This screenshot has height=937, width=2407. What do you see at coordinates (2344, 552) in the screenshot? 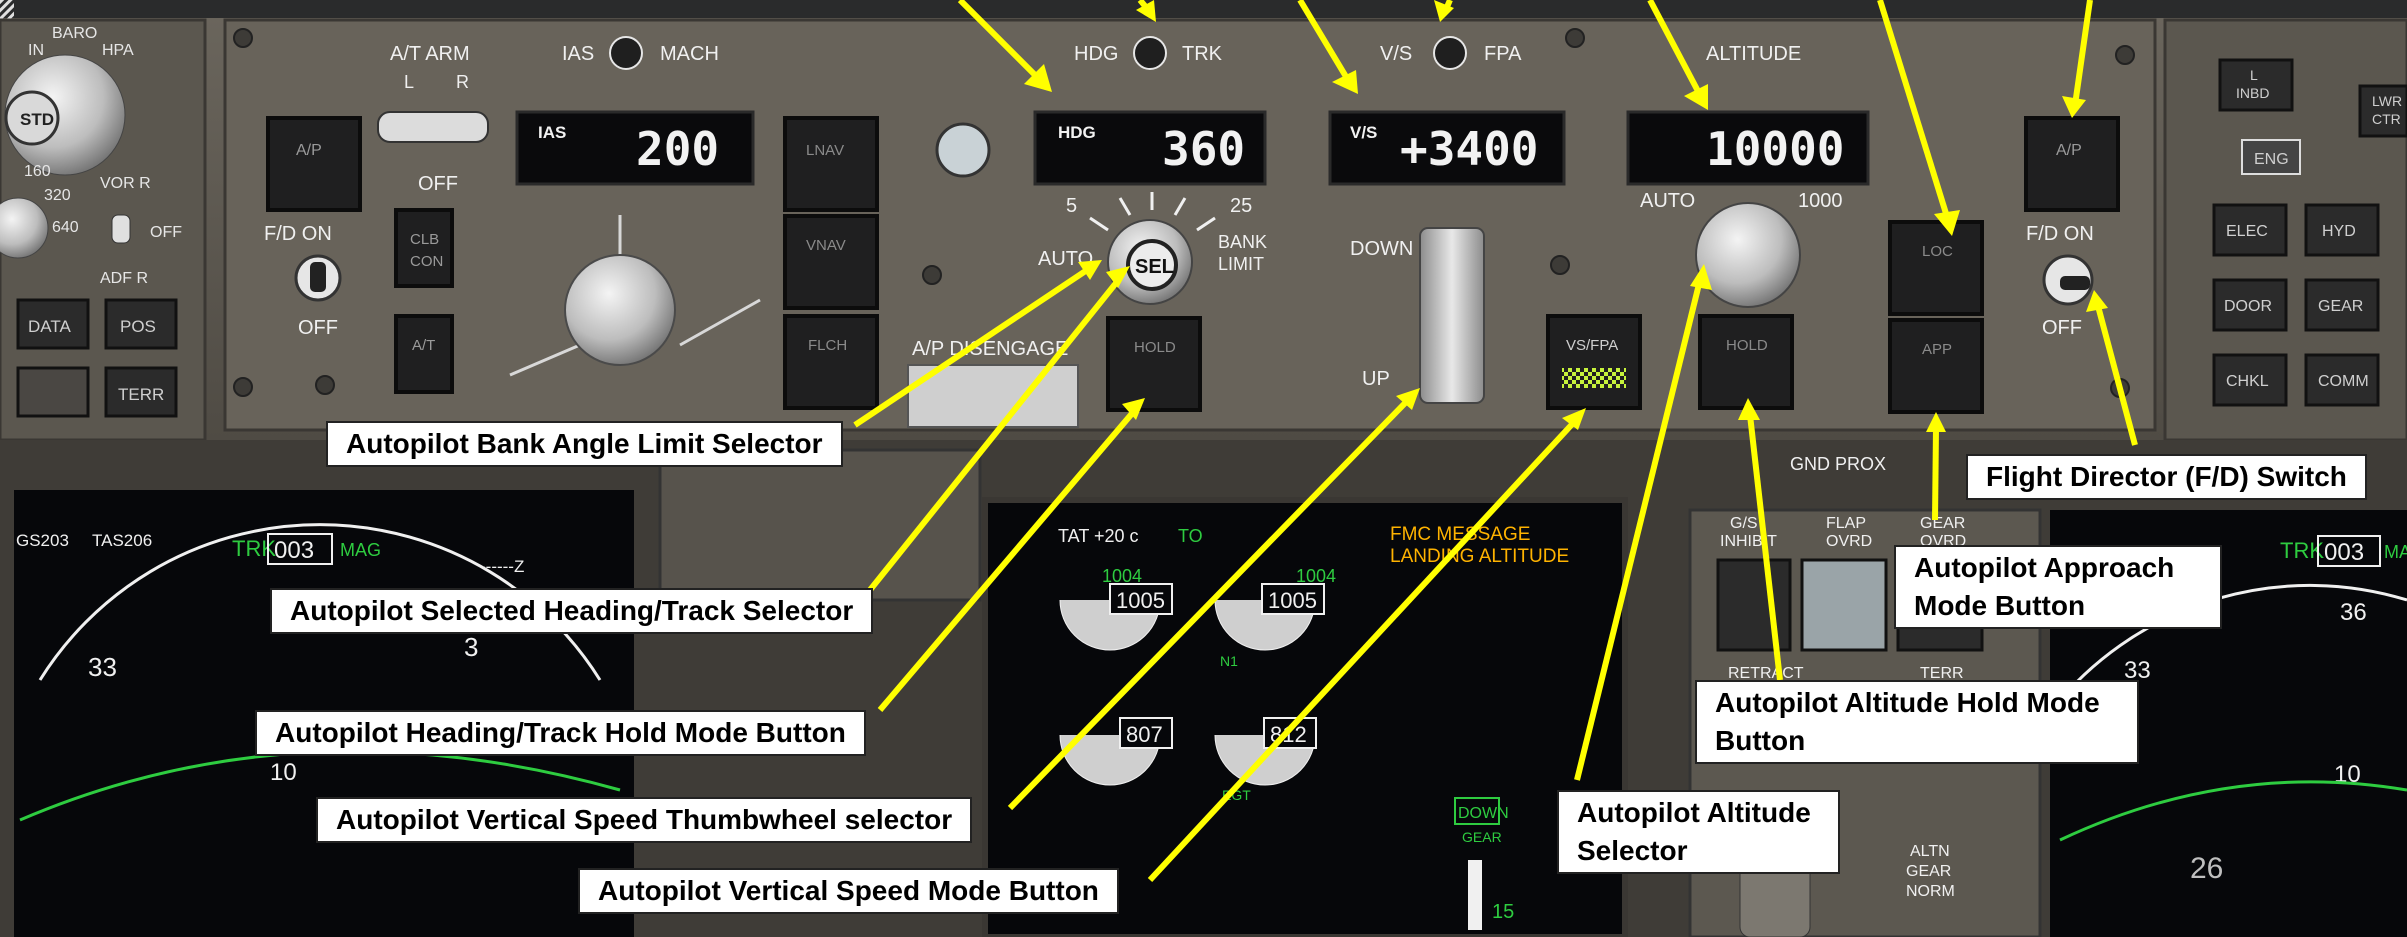
I see `trk-value-right: 003` at bounding box center [2344, 552].